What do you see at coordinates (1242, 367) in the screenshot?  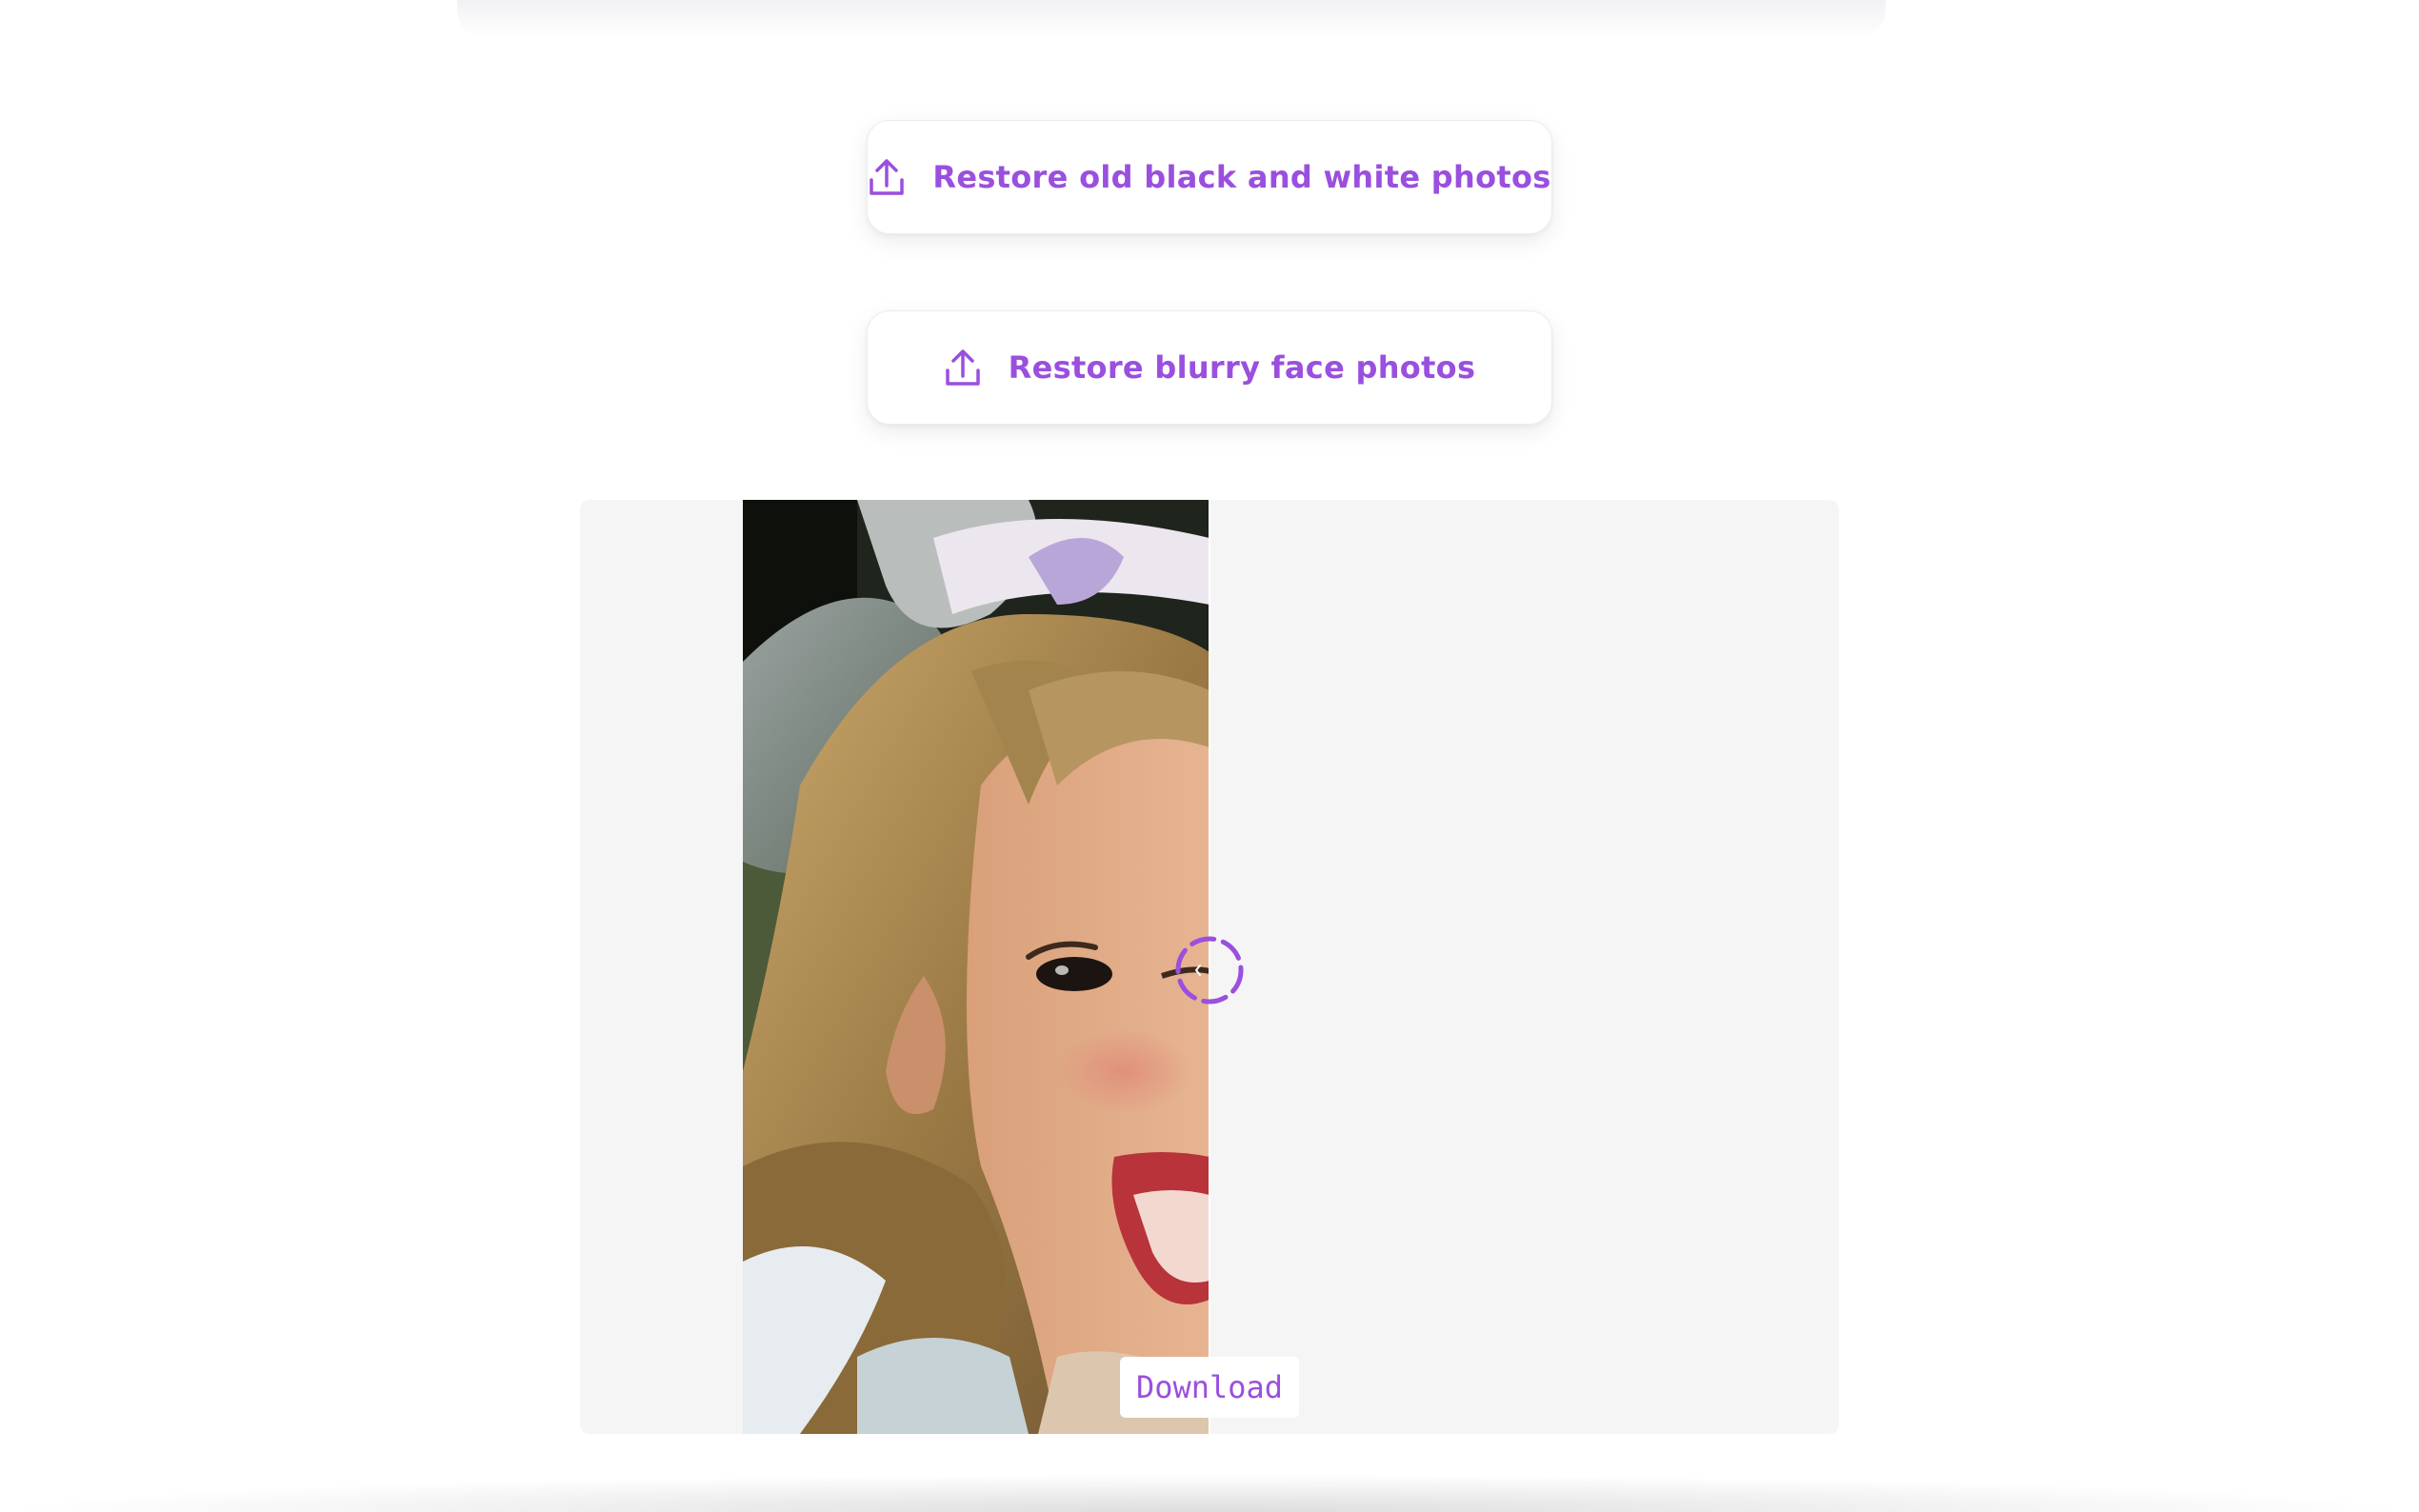 I see `restore-face-photos-label: Restore blurry face photos` at bounding box center [1242, 367].